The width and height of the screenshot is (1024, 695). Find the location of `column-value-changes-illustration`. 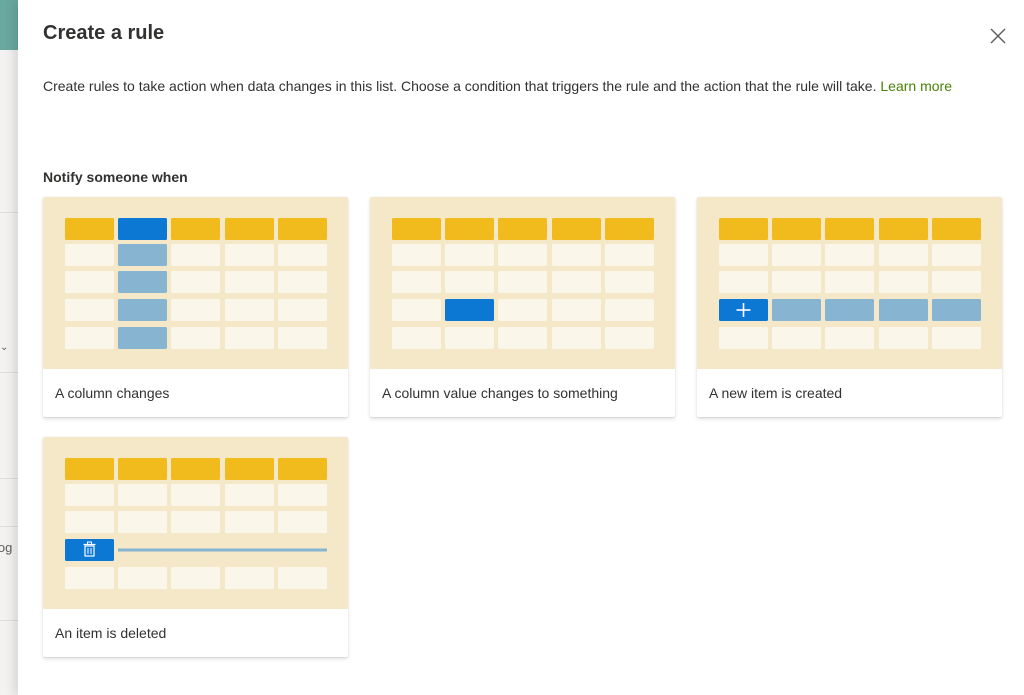

column-value-changes-illustration is located at coordinates (523, 283).